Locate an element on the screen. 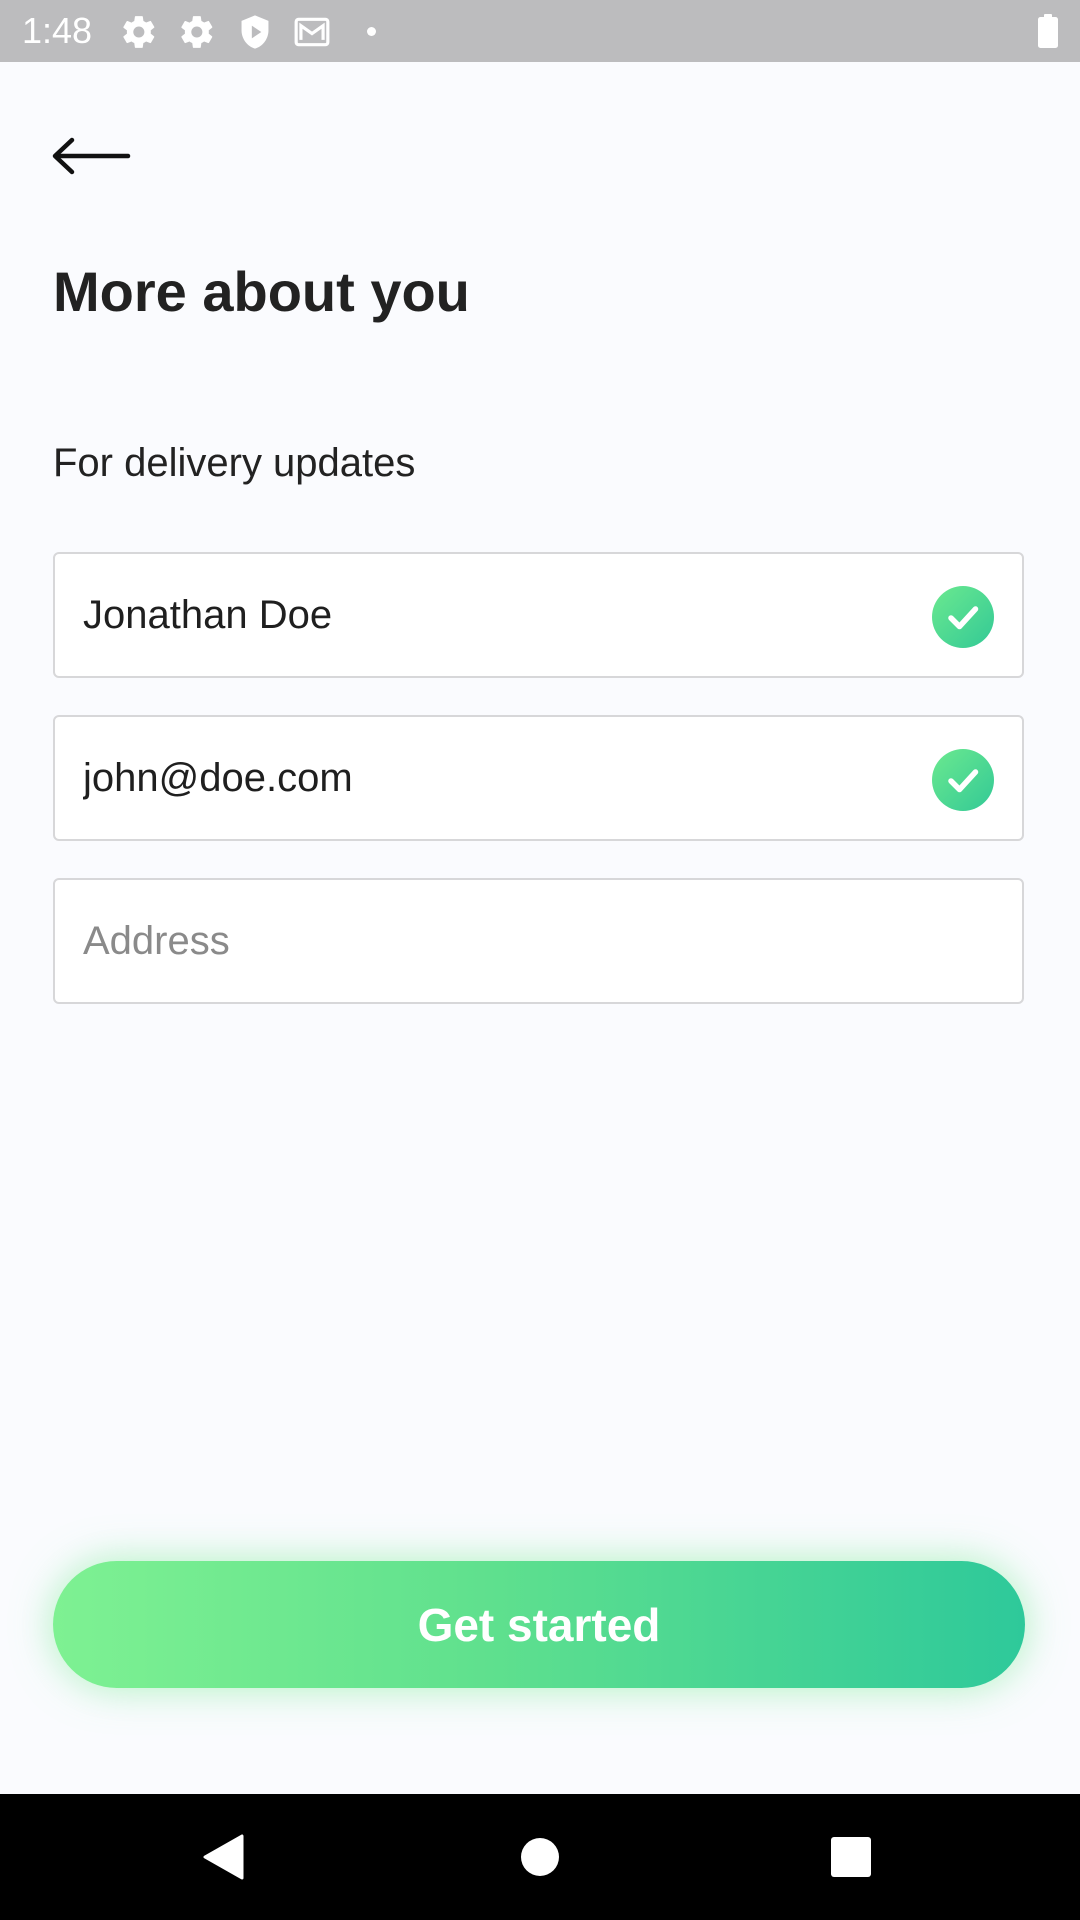 Image resolution: width=1080 pixels, height=1920 pixels. page-title: More about you is located at coordinates (261, 291).